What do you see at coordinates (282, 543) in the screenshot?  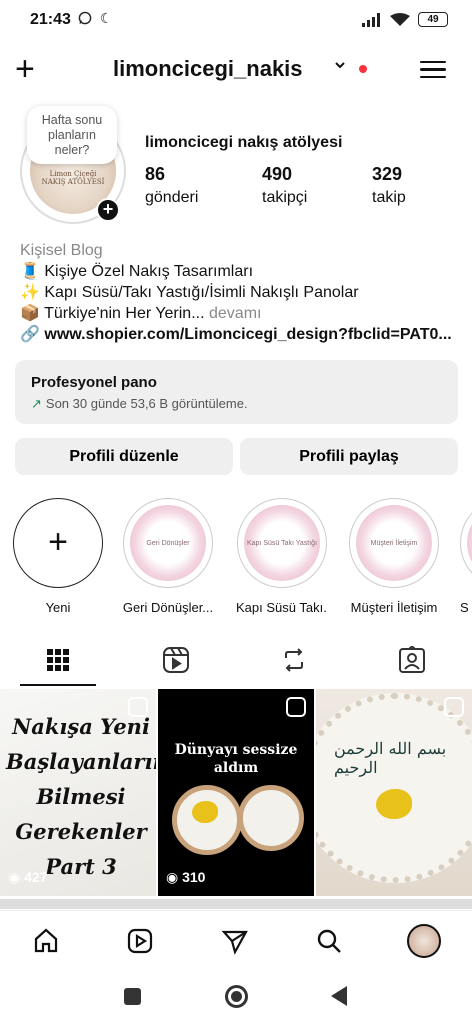 I see `highlight-cover: Kapı Süsü Takı Yastığı` at bounding box center [282, 543].